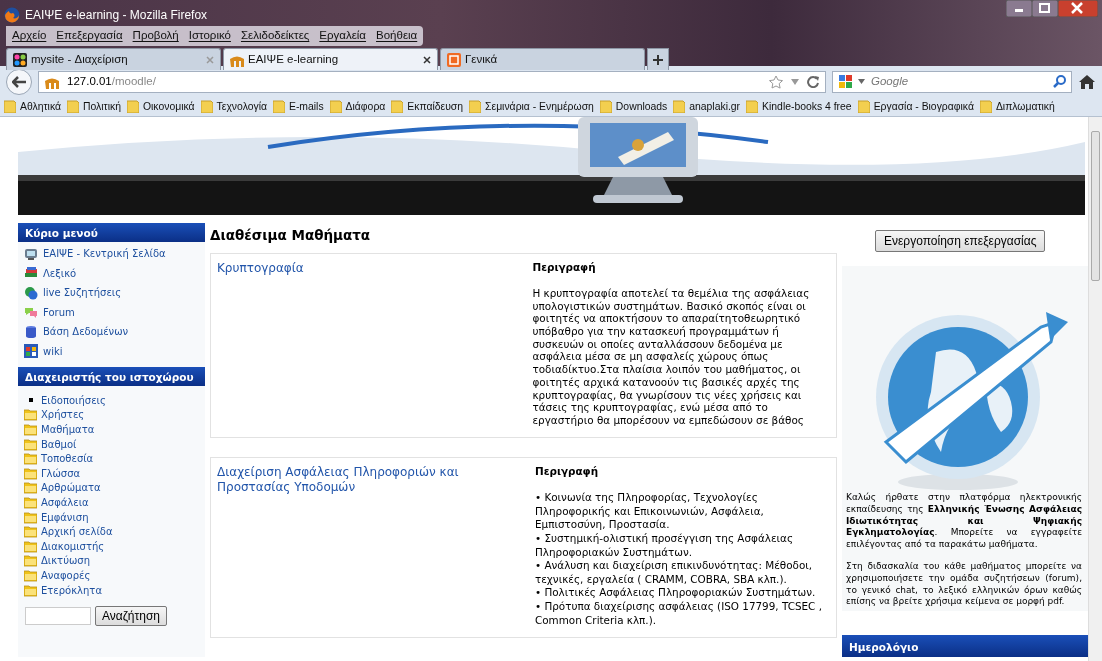  What do you see at coordinates (77, 532) in the screenshot?
I see `admin-link: Αρχική σελίδα` at bounding box center [77, 532].